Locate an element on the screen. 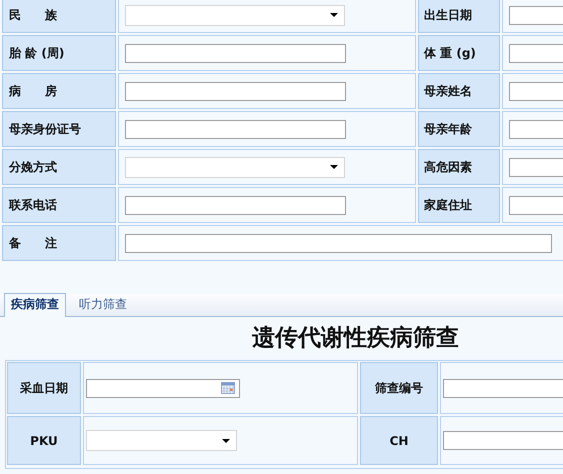 Image resolution: width=563 pixels, height=474 pixels. section-title: 遗传代谢性疾病筛查 is located at coordinates (356, 338).